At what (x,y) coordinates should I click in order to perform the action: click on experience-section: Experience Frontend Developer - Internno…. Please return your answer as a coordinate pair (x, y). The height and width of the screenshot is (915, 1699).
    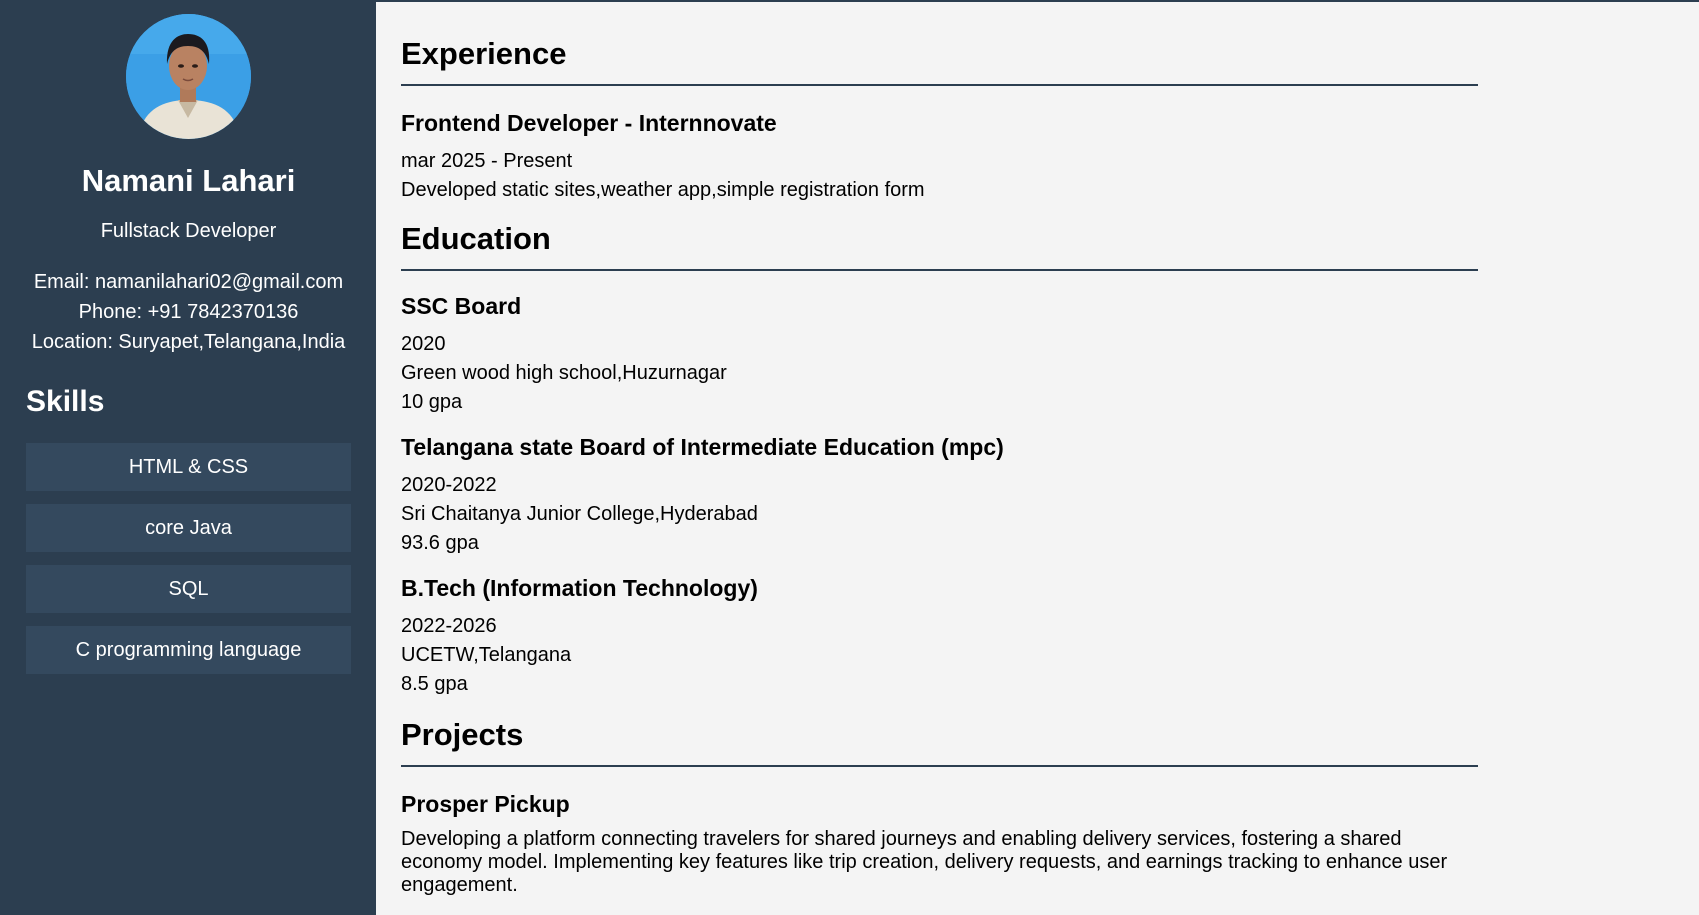
    Looking at the image, I should click on (939, 103).